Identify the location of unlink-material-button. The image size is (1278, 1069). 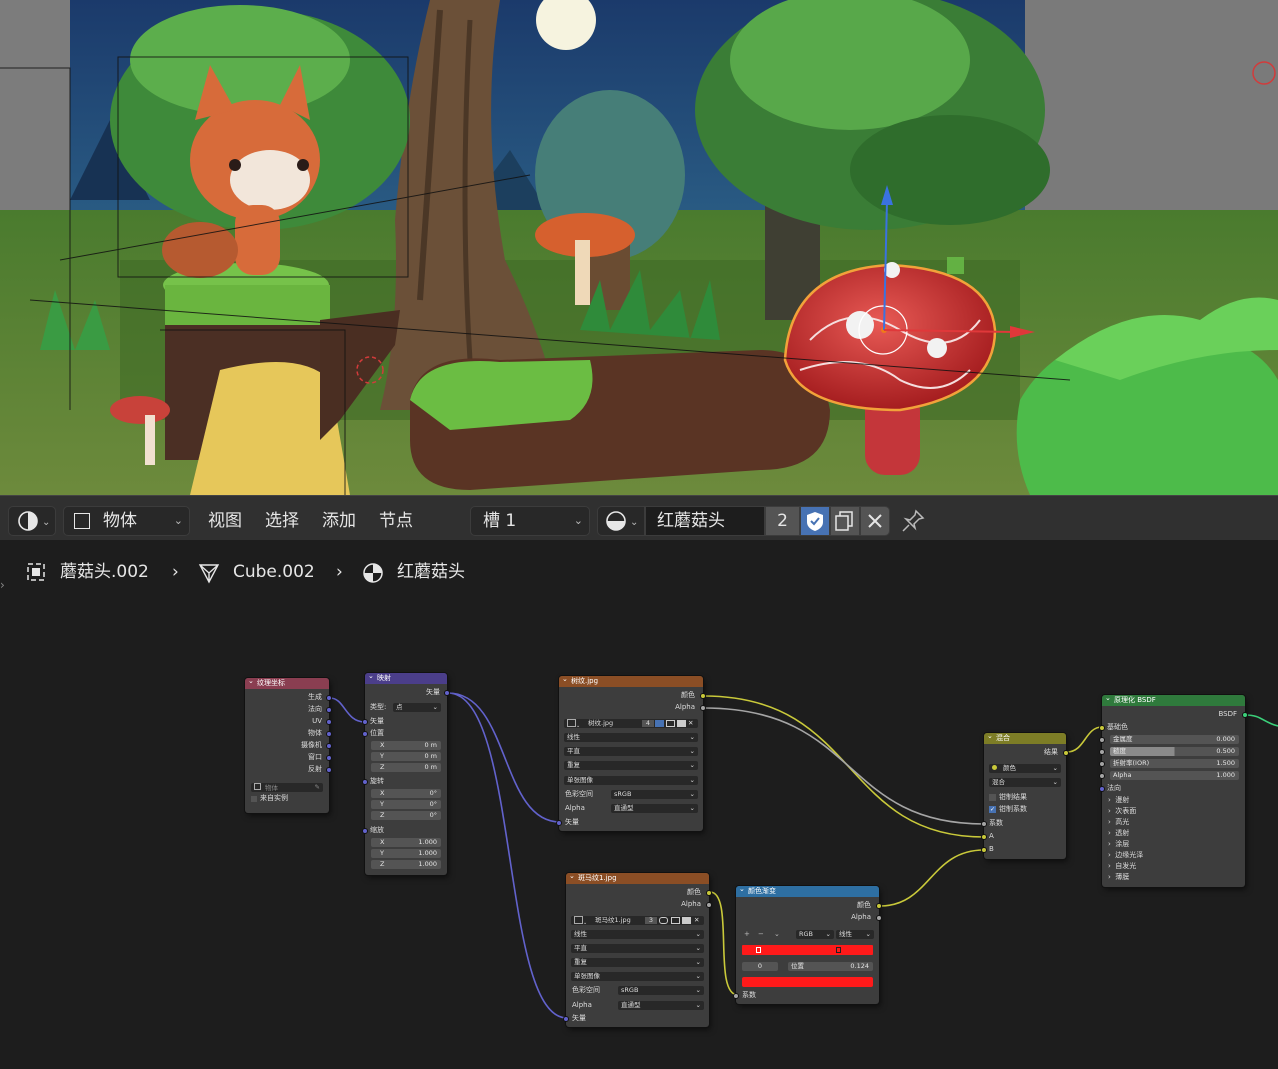
(875, 521).